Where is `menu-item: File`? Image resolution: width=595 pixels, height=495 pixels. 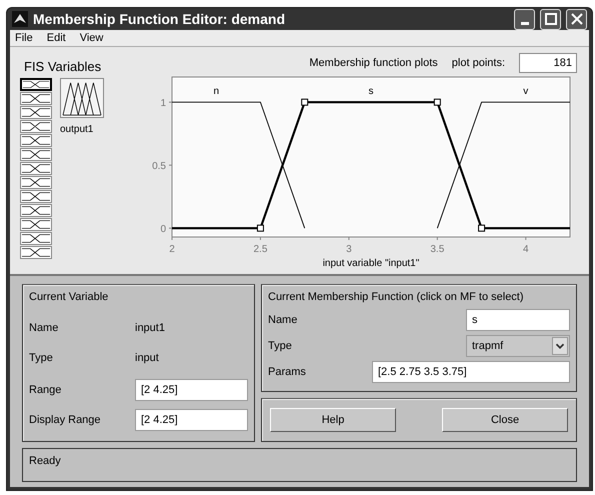 menu-item: File is located at coordinates (24, 38).